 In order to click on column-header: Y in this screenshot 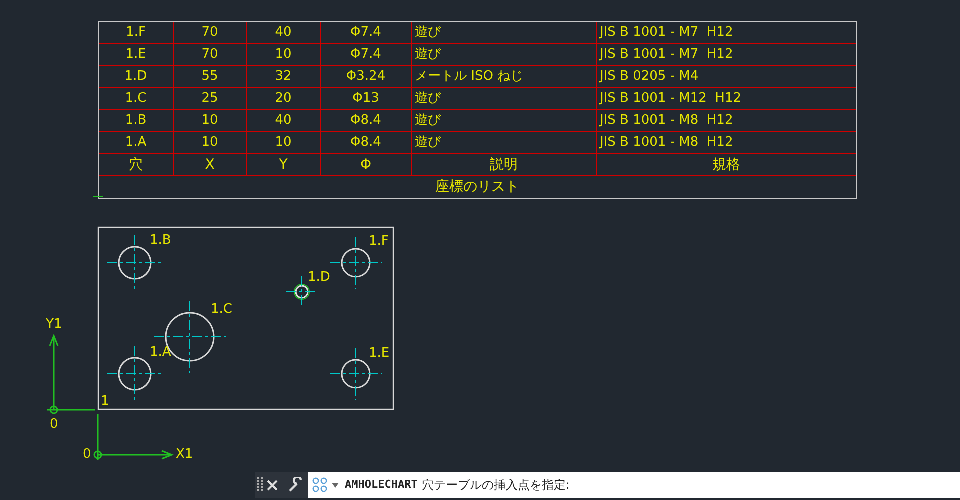, I will do `click(284, 164)`.